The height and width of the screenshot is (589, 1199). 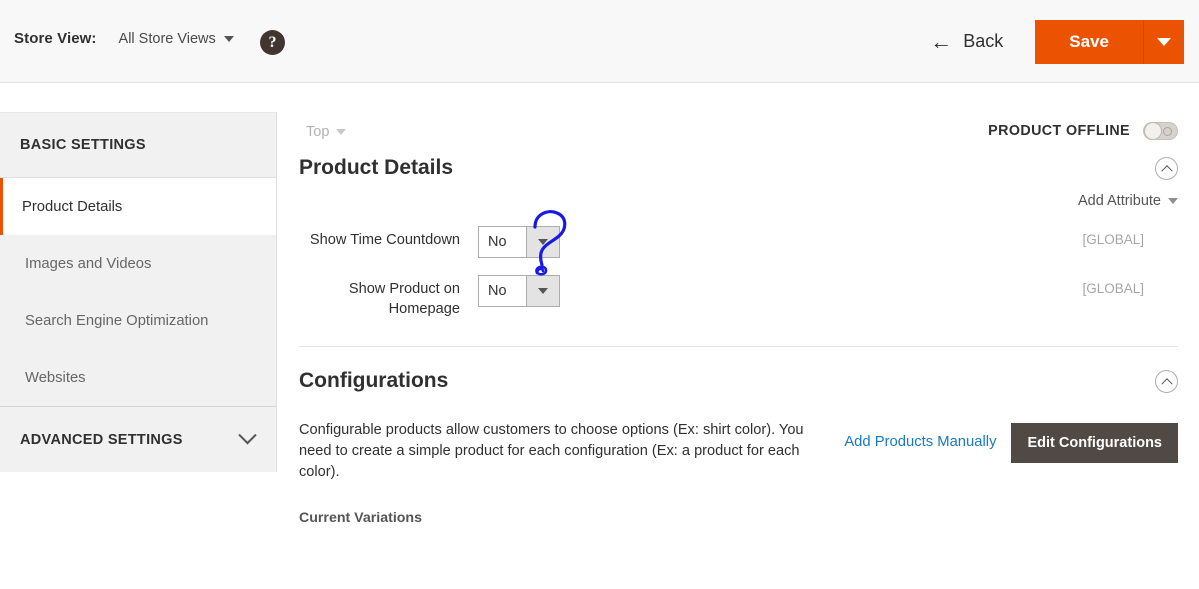 What do you see at coordinates (519, 291) in the screenshot?
I see `show-product-on-homepage-select: No` at bounding box center [519, 291].